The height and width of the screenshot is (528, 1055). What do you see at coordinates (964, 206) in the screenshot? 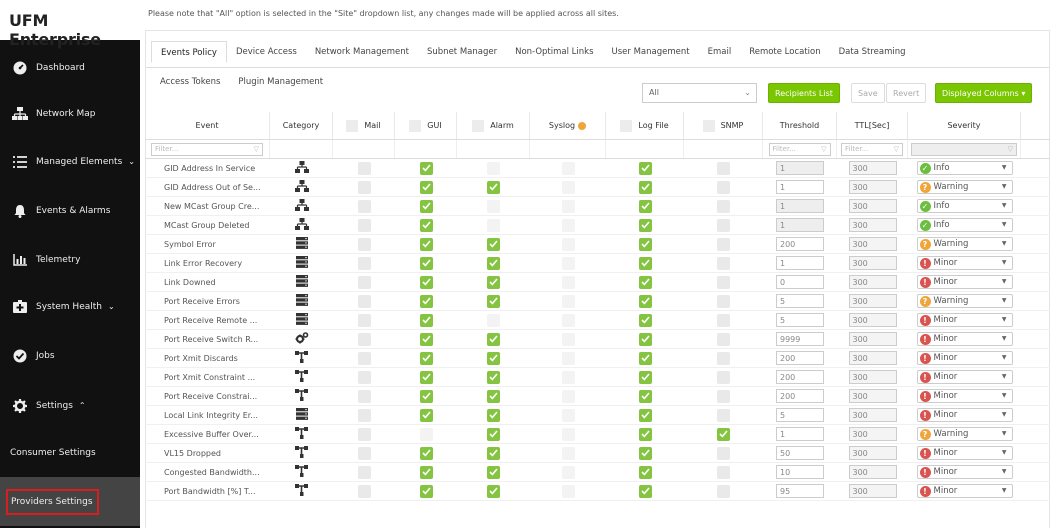
I see `severity-select: ✓ Info ▼` at bounding box center [964, 206].